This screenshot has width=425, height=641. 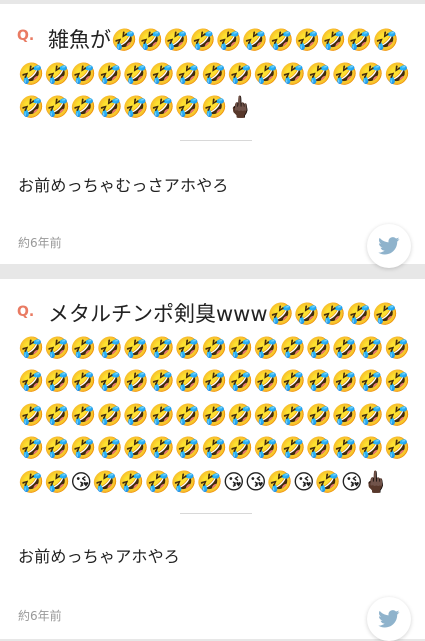 I want to click on answer-text: お前めっちゃアホやろ, so click(x=99, y=556).